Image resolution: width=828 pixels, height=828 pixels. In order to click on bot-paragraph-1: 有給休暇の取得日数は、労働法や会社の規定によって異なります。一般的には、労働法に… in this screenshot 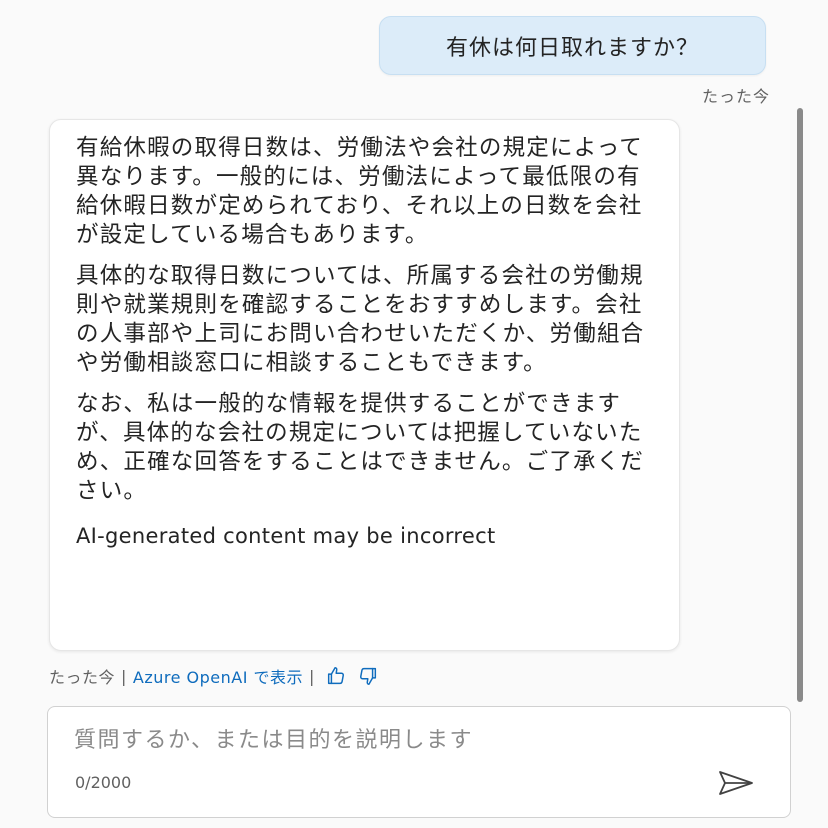, I will do `click(360, 191)`.